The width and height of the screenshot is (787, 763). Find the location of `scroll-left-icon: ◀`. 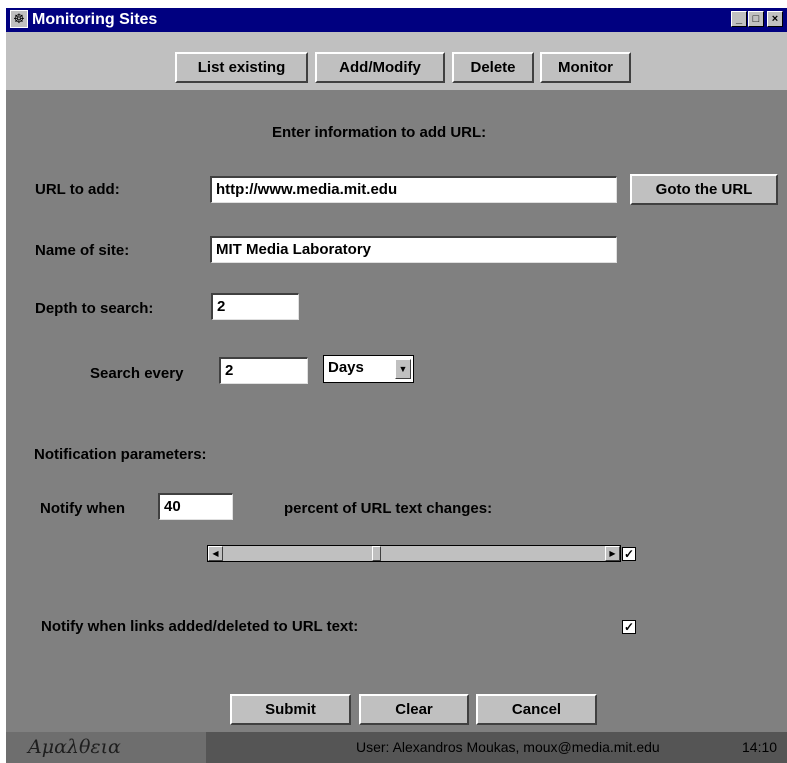

scroll-left-icon: ◀ is located at coordinates (215, 553).